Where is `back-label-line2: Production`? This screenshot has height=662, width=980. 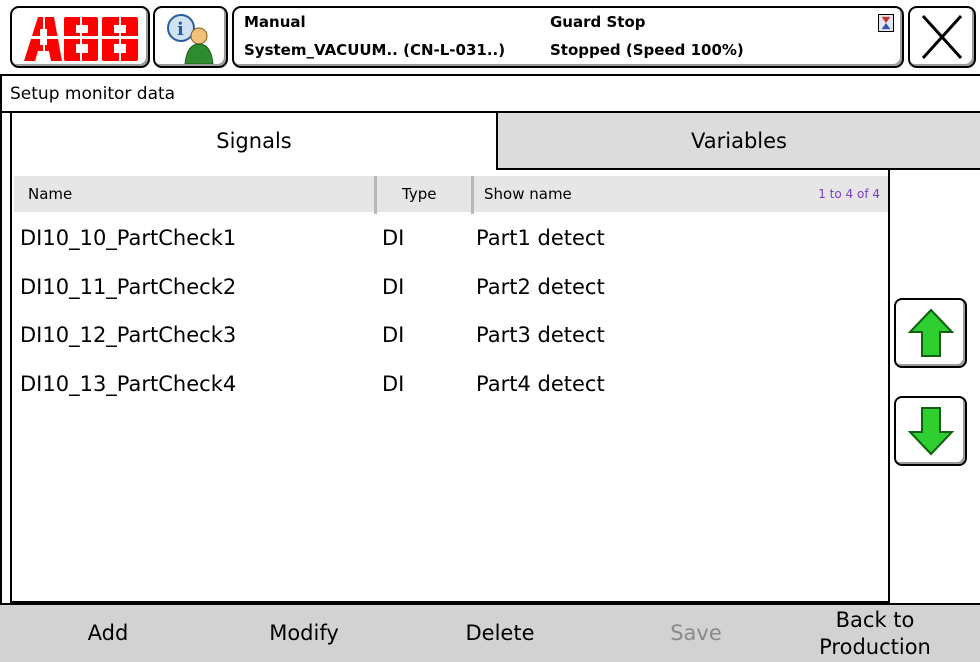
back-label-line2: Production is located at coordinates (875, 647).